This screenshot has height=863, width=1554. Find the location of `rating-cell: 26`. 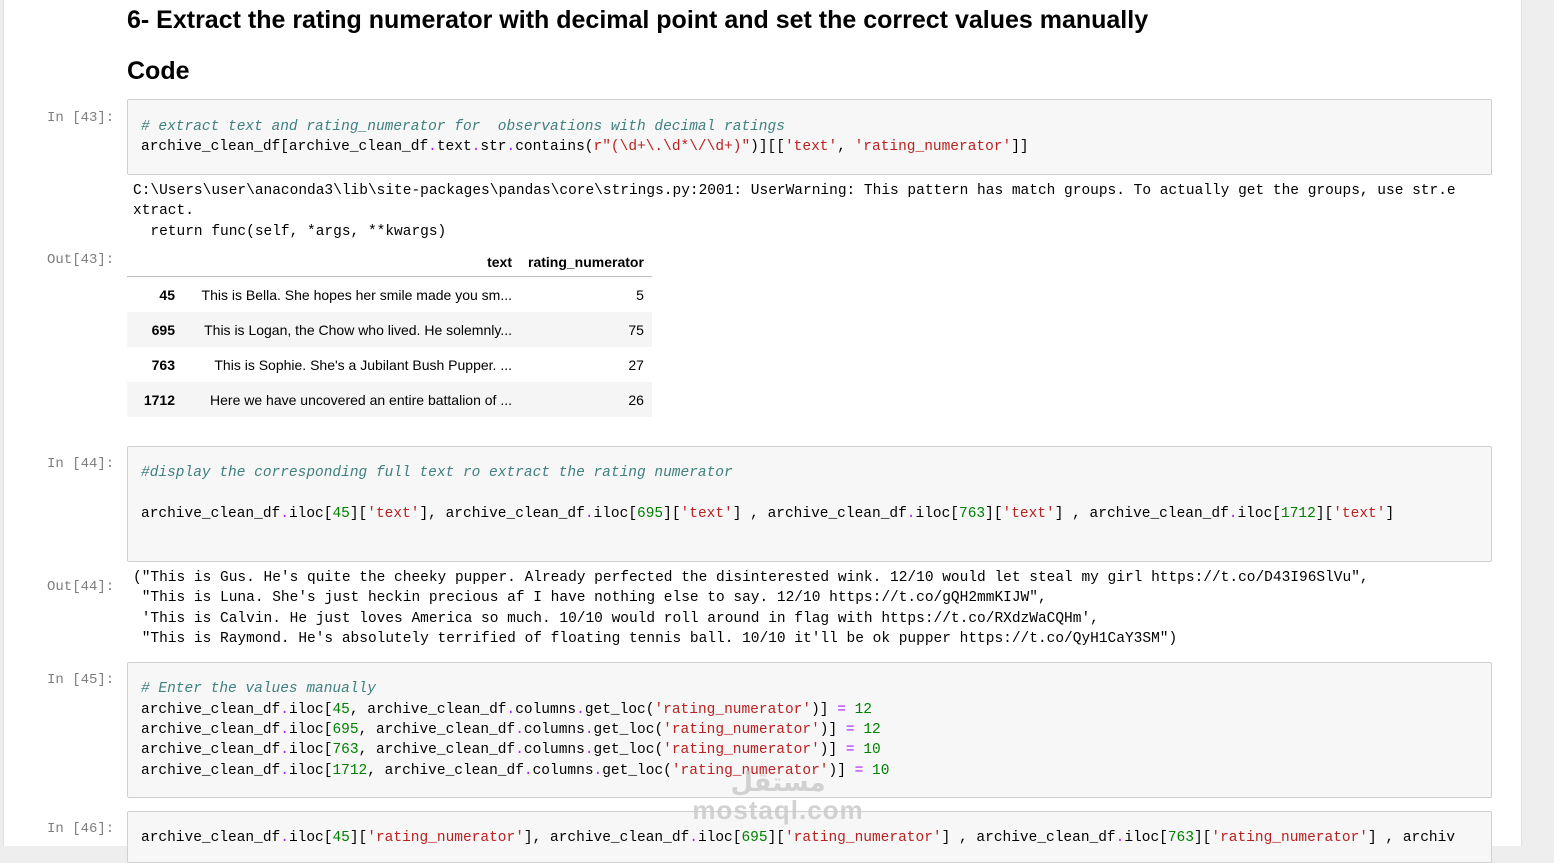

rating-cell: 26 is located at coordinates (636, 399).